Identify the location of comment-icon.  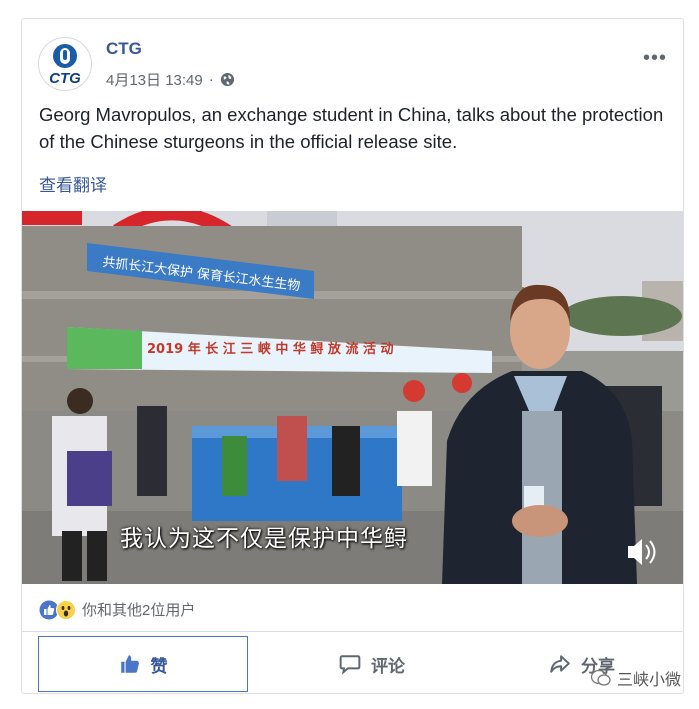
(350, 665).